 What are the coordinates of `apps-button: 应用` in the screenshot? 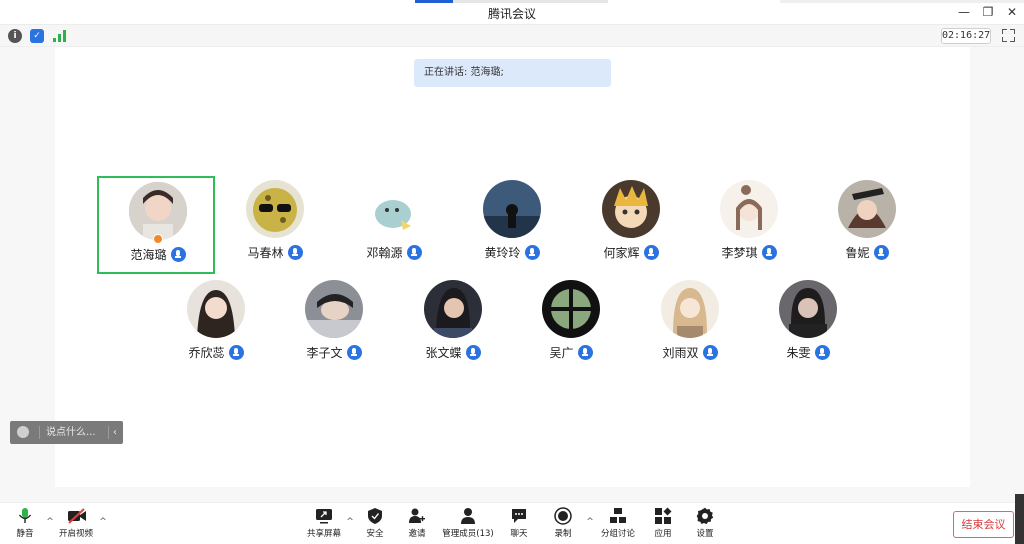 It's located at (663, 525).